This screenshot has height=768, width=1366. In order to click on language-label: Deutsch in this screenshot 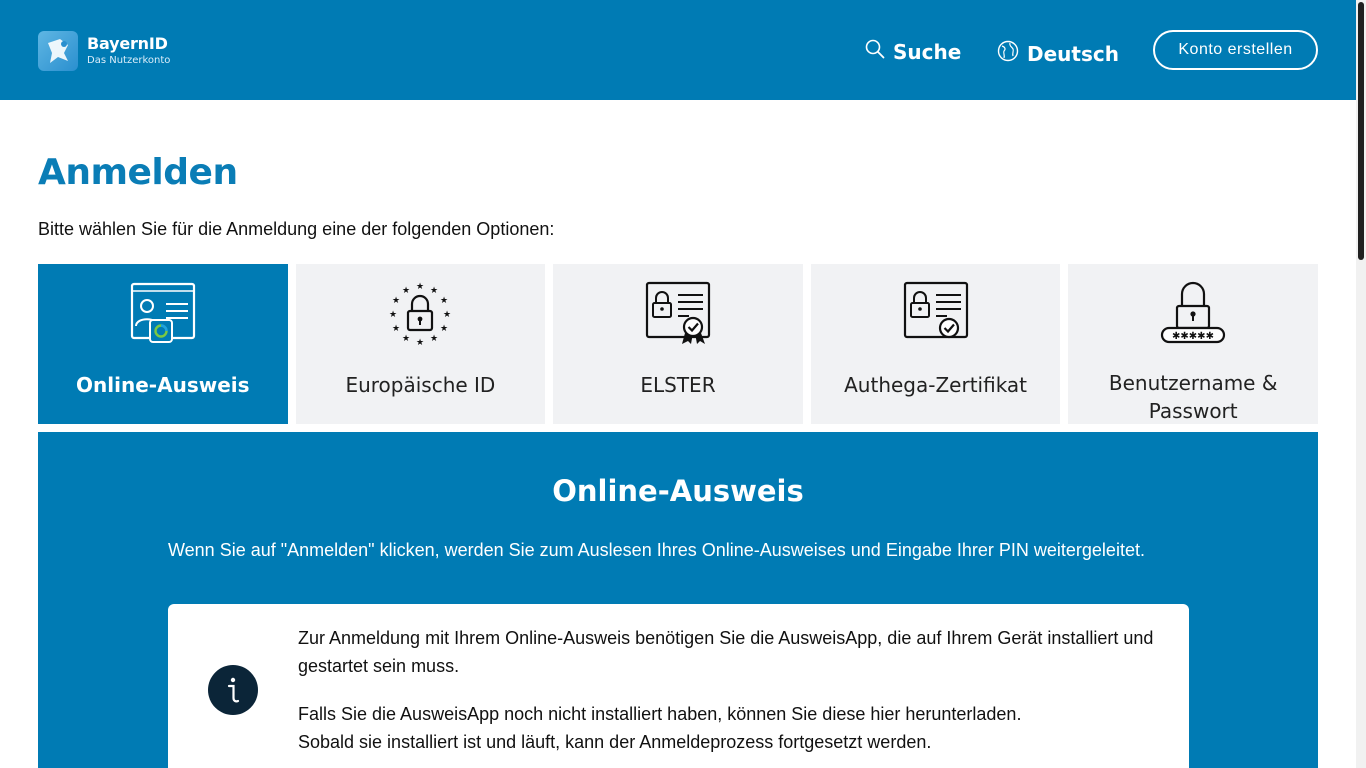, I will do `click(1073, 53)`.